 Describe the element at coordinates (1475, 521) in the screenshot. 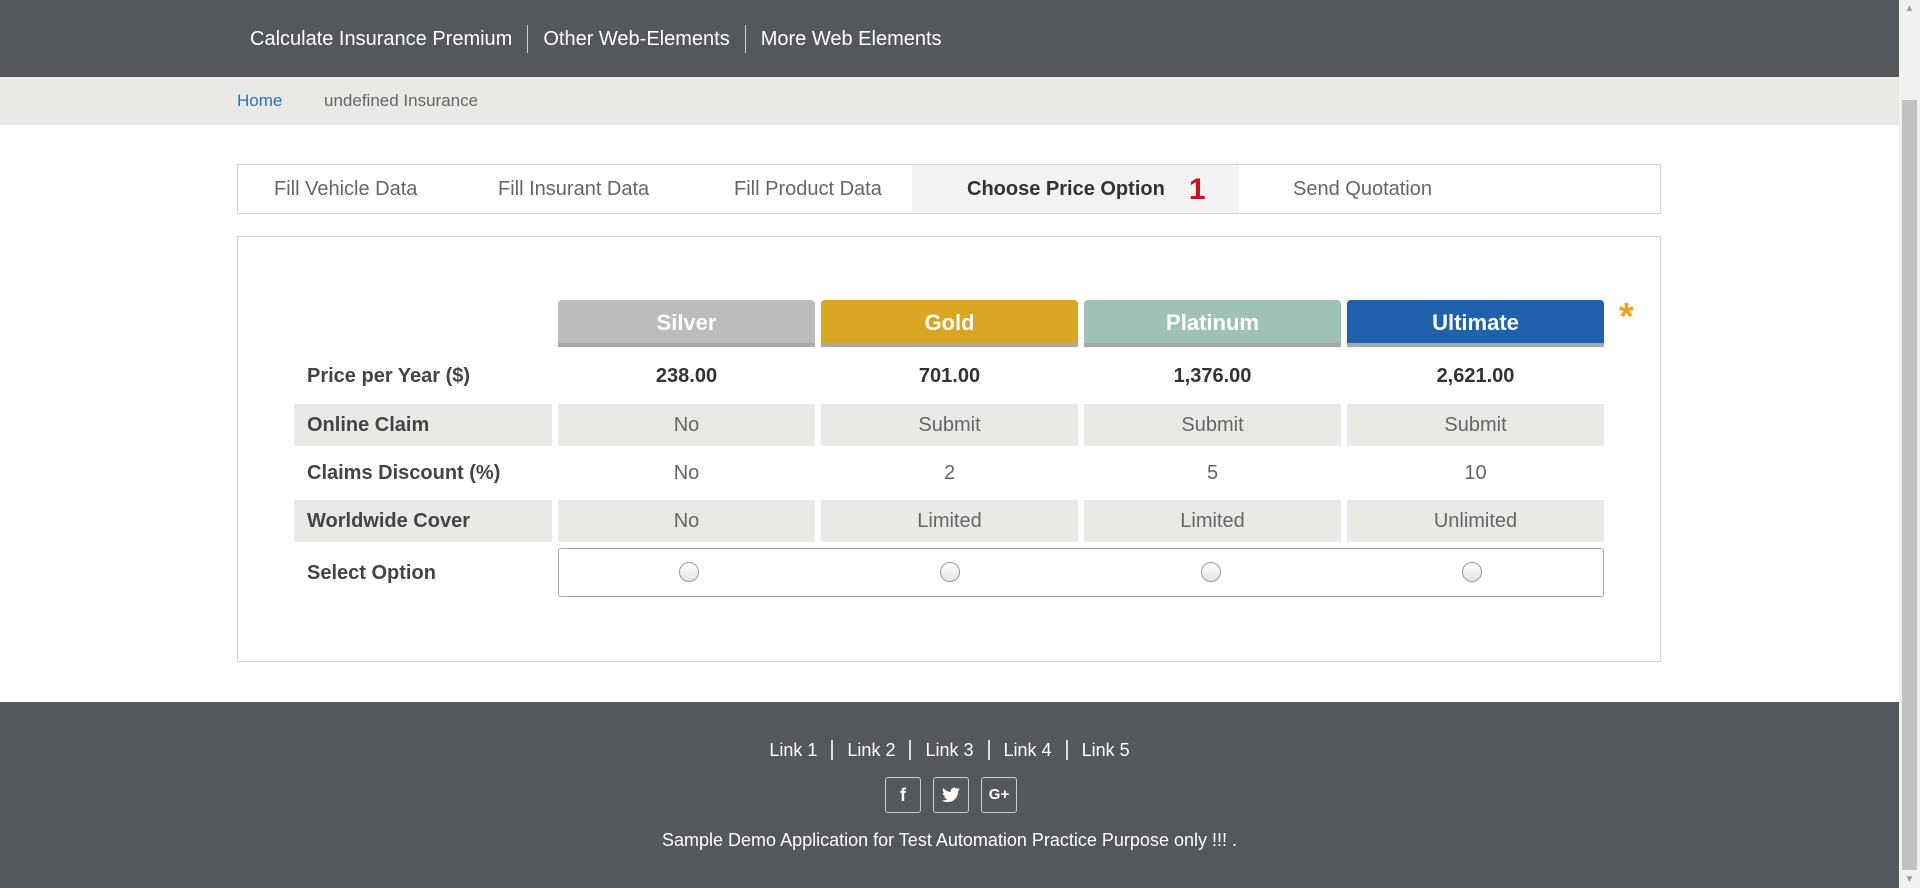

I see `worldwide-cover-ultimate: Unlimited` at that location.